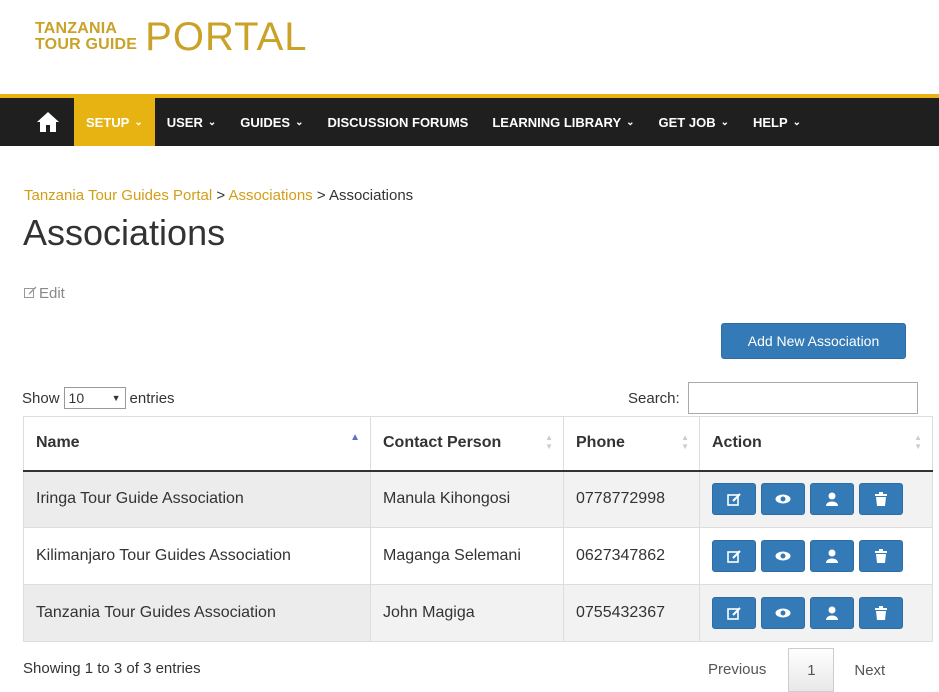  I want to click on search-control: Search:, so click(773, 398).